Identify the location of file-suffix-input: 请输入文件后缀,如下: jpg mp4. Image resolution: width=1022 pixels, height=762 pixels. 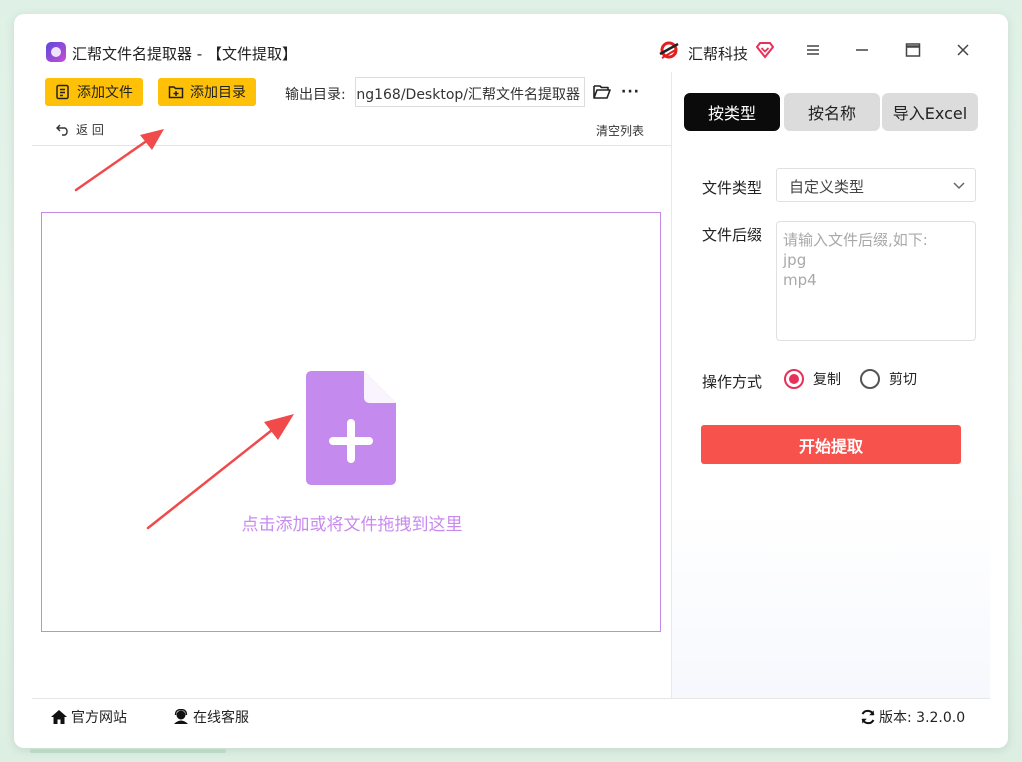
(876, 281).